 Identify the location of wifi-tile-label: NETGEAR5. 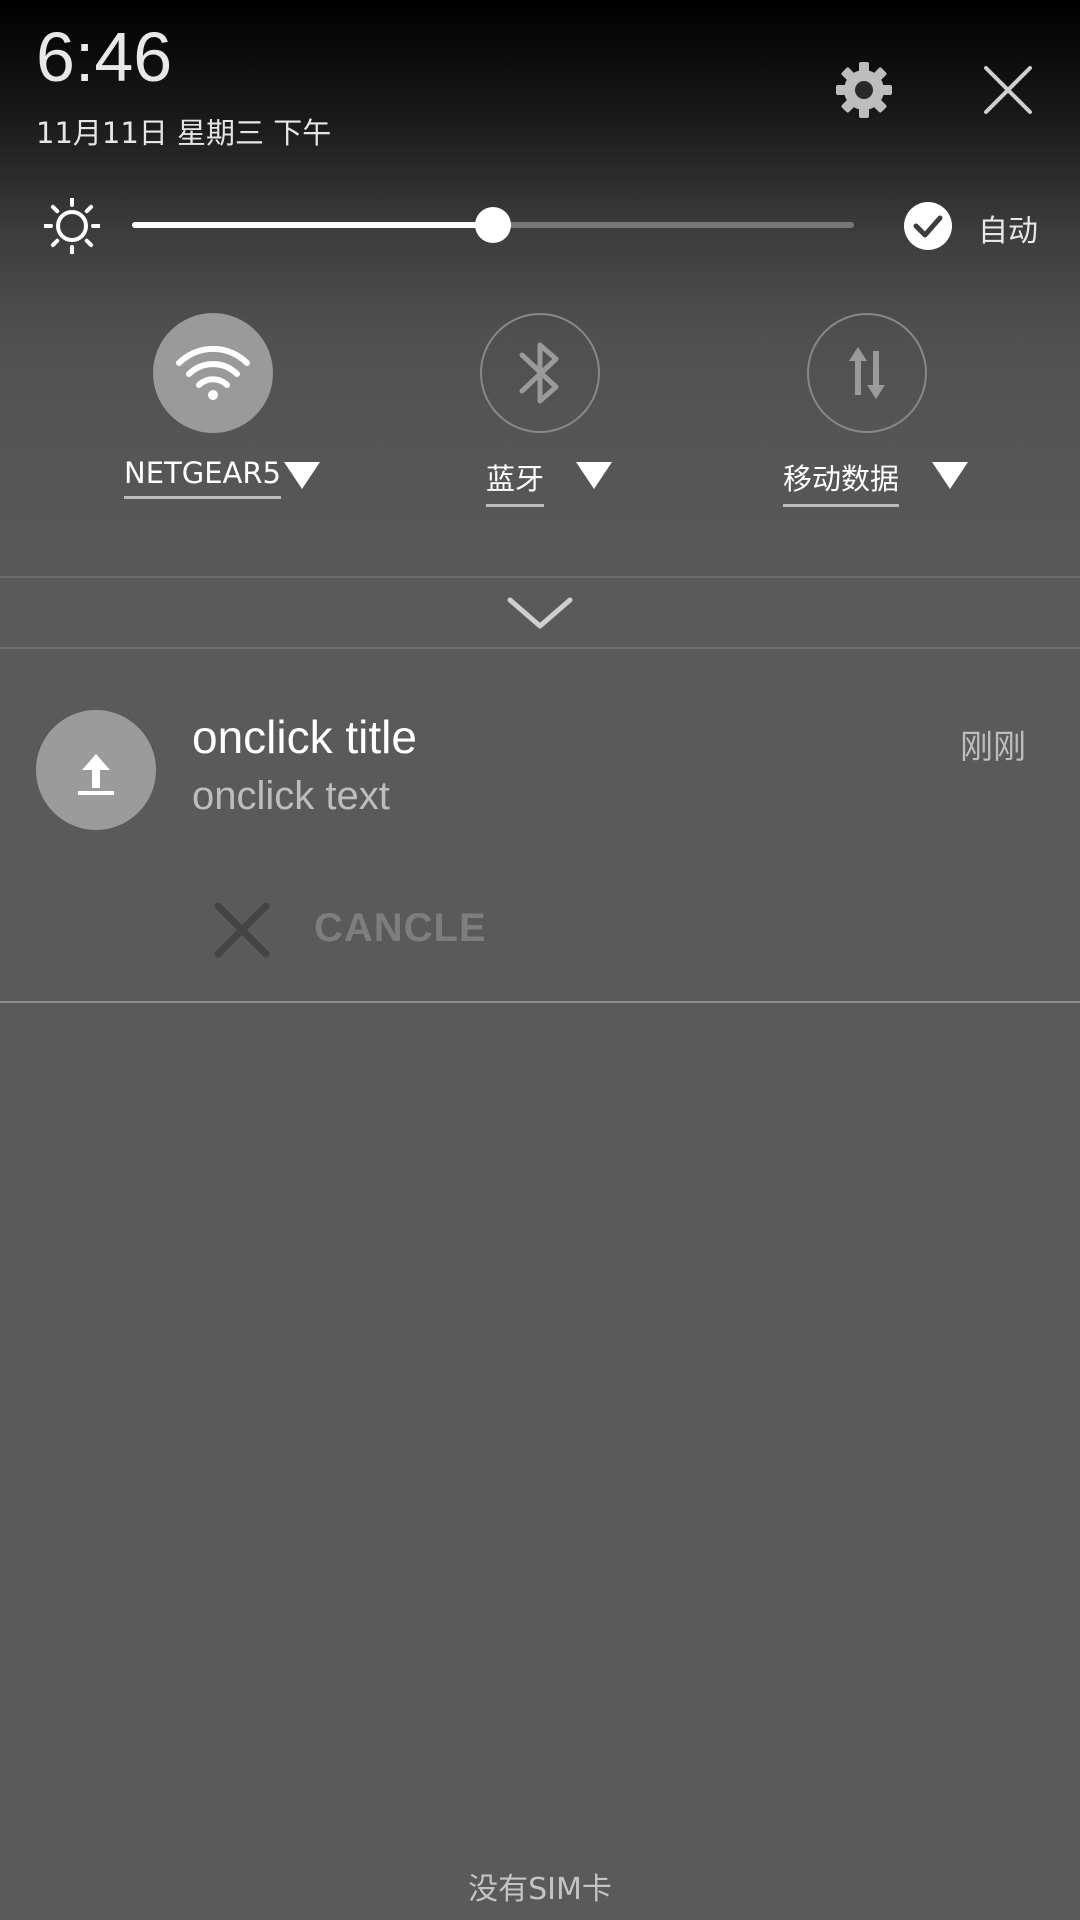
(202, 477).